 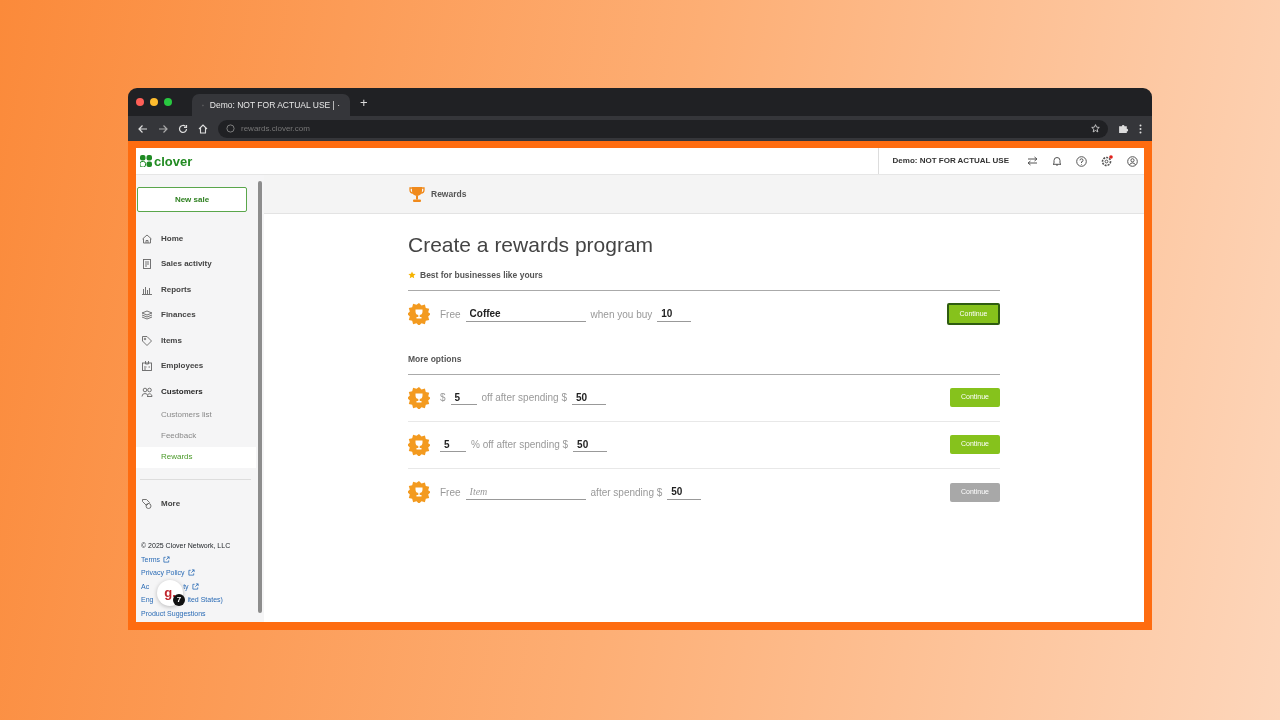 What do you see at coordinates (183, 128) in the screenshot?
I see `reload-icon` at bounding box center [183, 128].